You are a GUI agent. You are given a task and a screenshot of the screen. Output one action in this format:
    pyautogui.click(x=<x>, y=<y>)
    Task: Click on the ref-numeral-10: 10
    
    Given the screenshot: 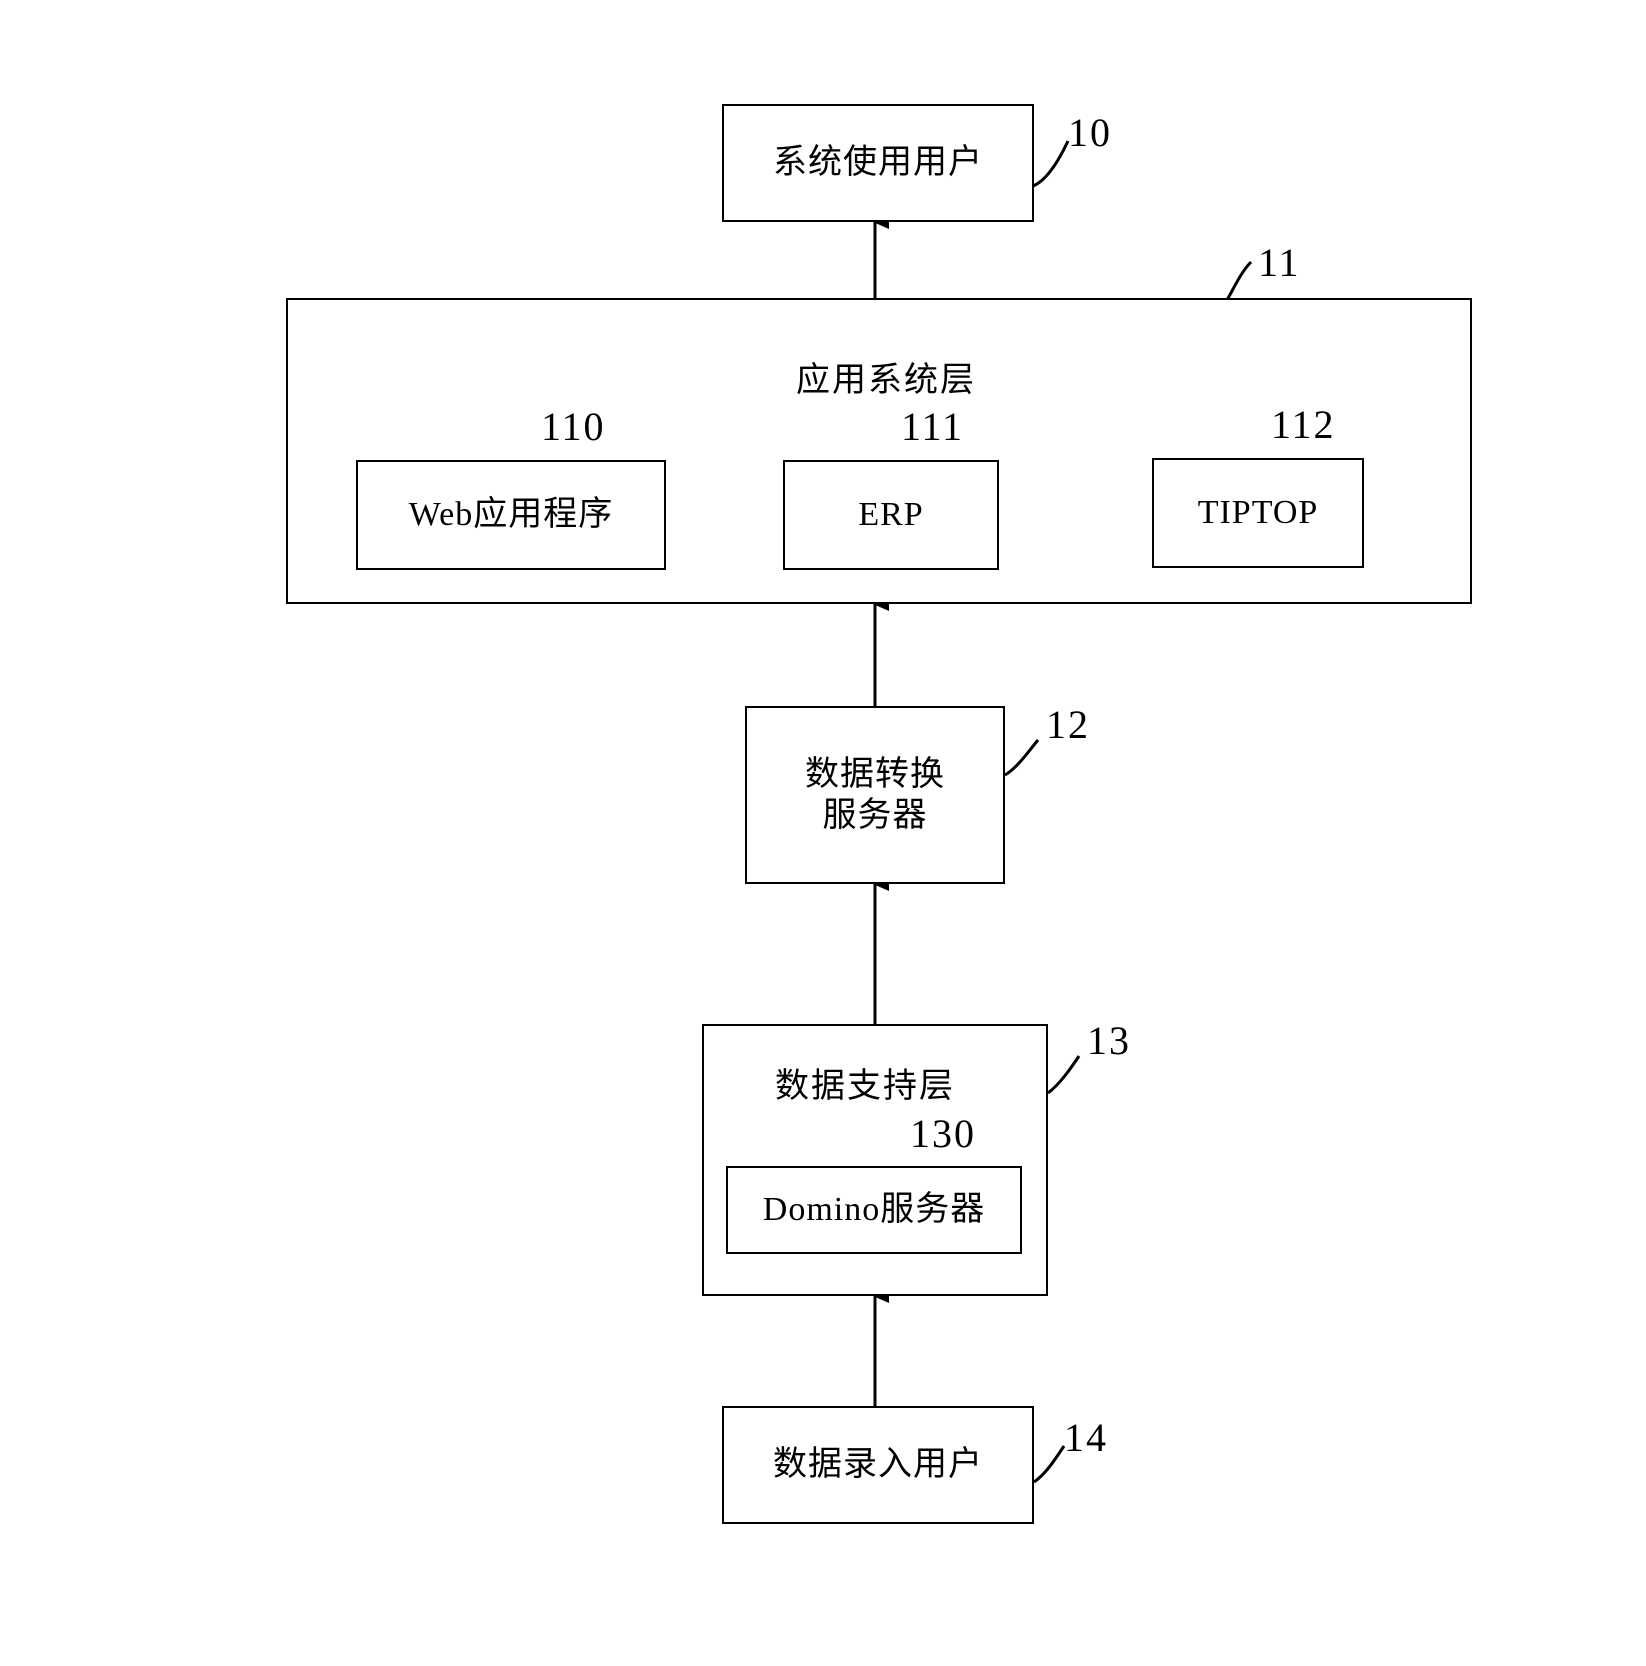 What is the action you would take?
    pyautogui.click(x=1090, y=132)
    